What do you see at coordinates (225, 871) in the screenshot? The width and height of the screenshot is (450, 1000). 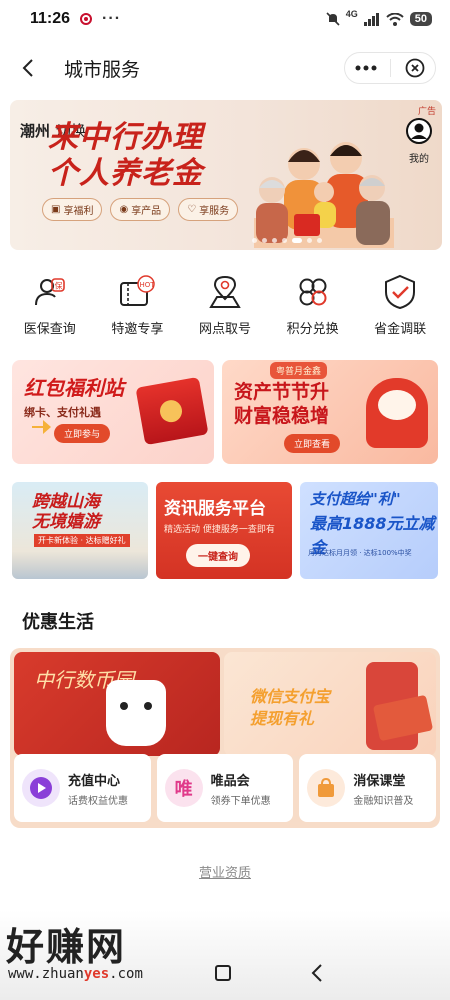 I see `business-license-link: 营业资质` at bounding box center [225, 871].